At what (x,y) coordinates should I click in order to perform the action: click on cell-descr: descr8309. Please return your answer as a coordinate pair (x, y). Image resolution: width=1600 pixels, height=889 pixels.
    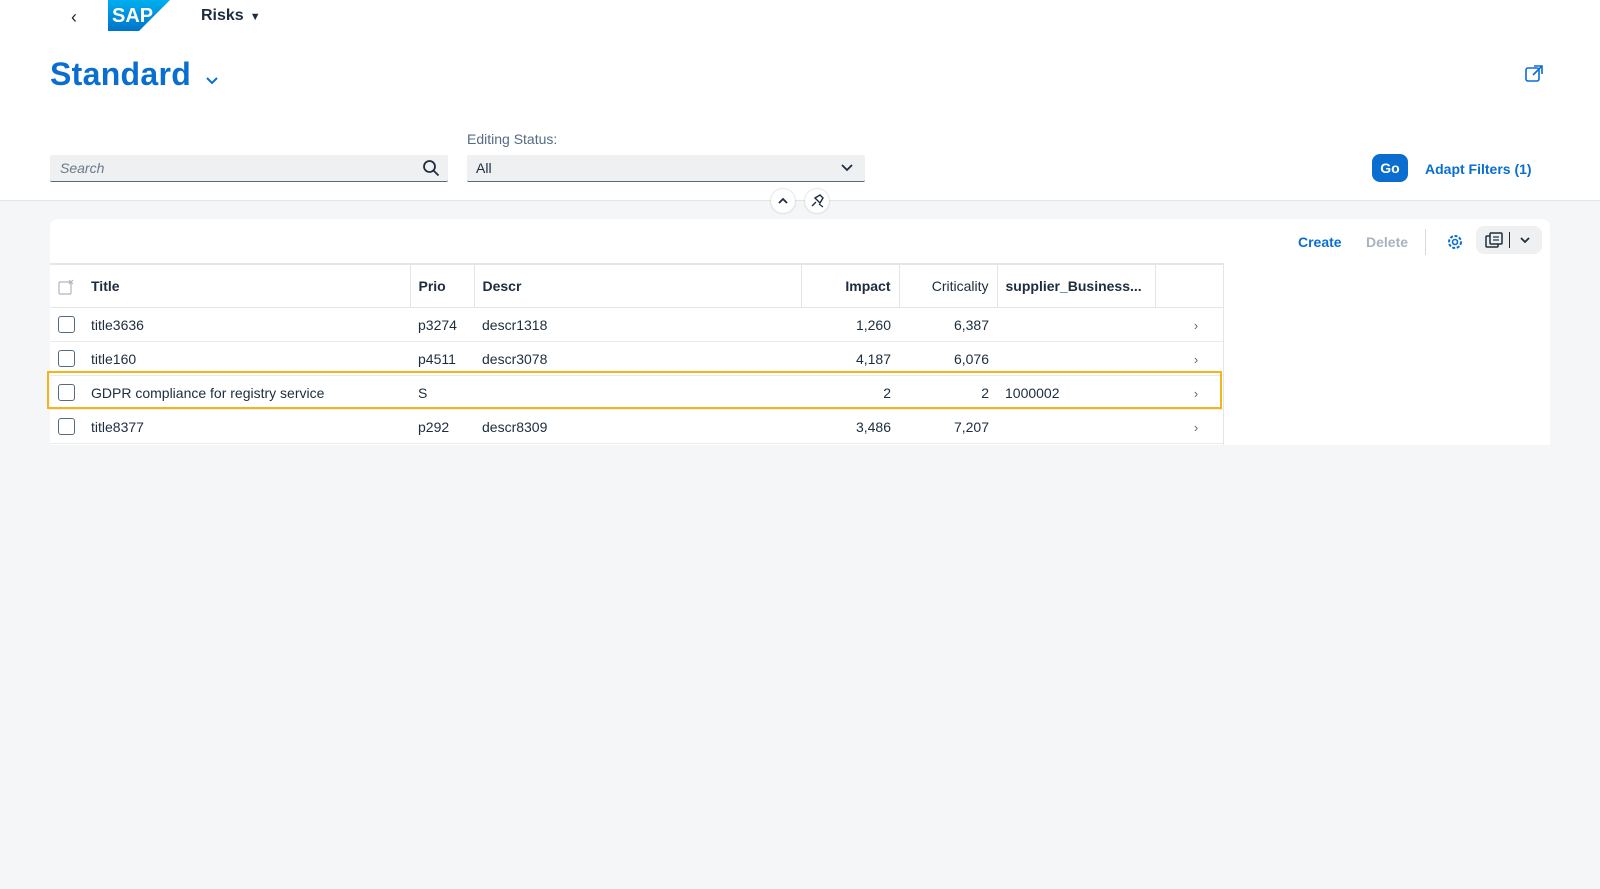
    Looking at the image, I should click on (637, 426).